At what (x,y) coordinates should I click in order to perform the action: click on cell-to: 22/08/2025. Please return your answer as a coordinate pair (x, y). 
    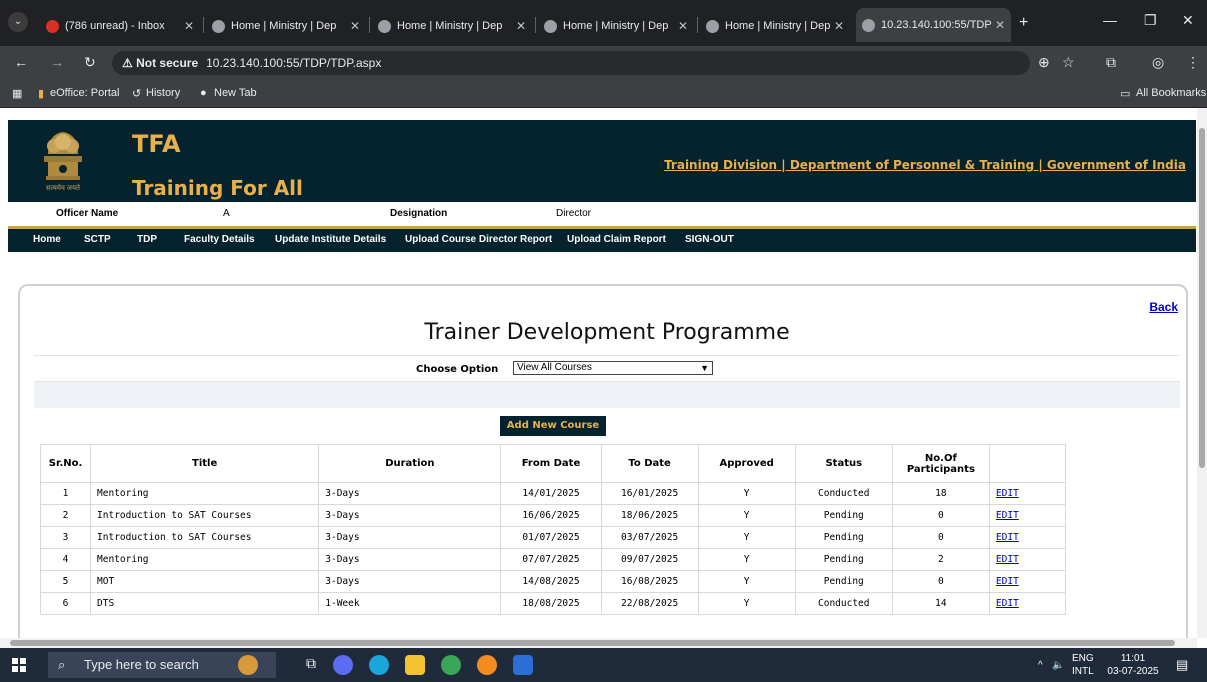
    Looking at the image, I should click on (649, 603).